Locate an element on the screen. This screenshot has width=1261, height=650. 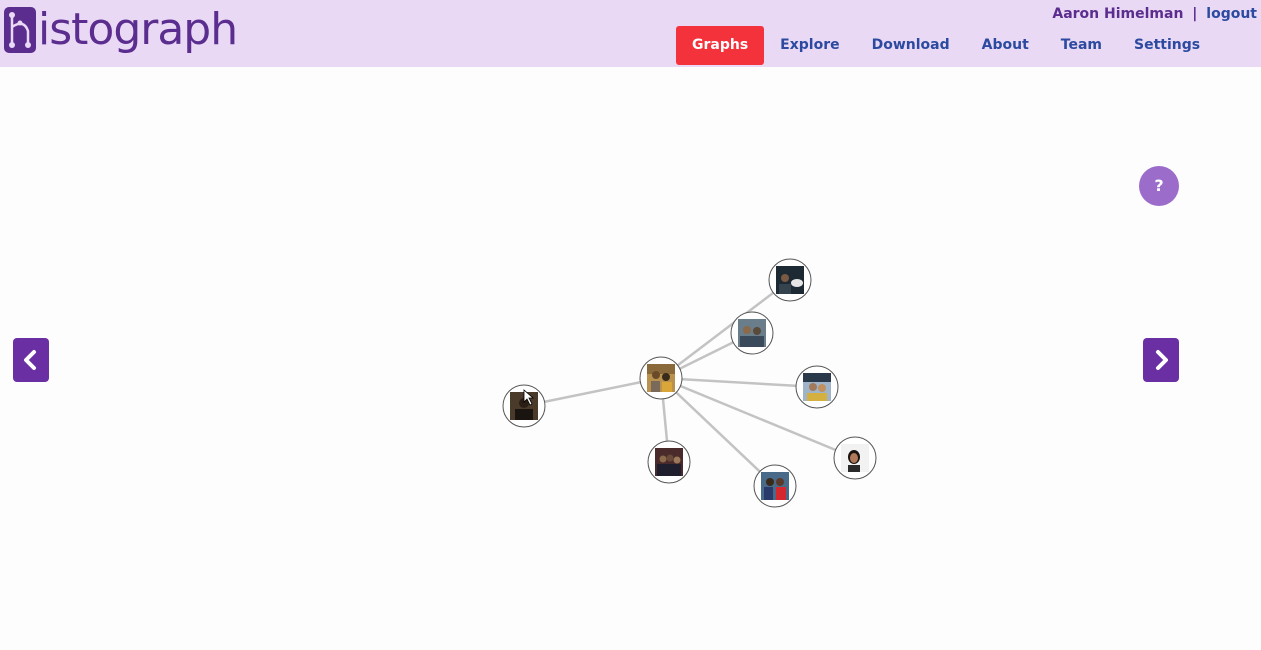
selfie-photo-icon is located at coordinates (855, 458).